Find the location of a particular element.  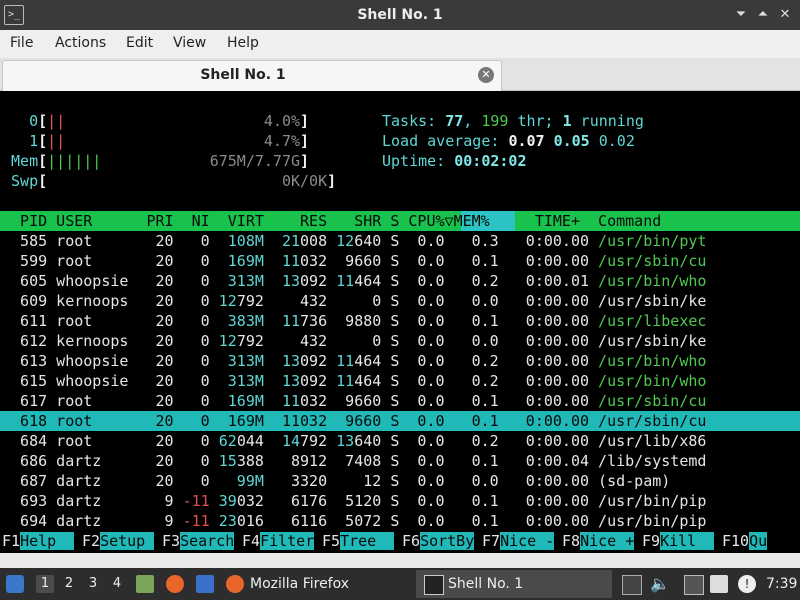

tab-shell-1: Shell No. 1 ✕ is located at coordinates (252, 75).